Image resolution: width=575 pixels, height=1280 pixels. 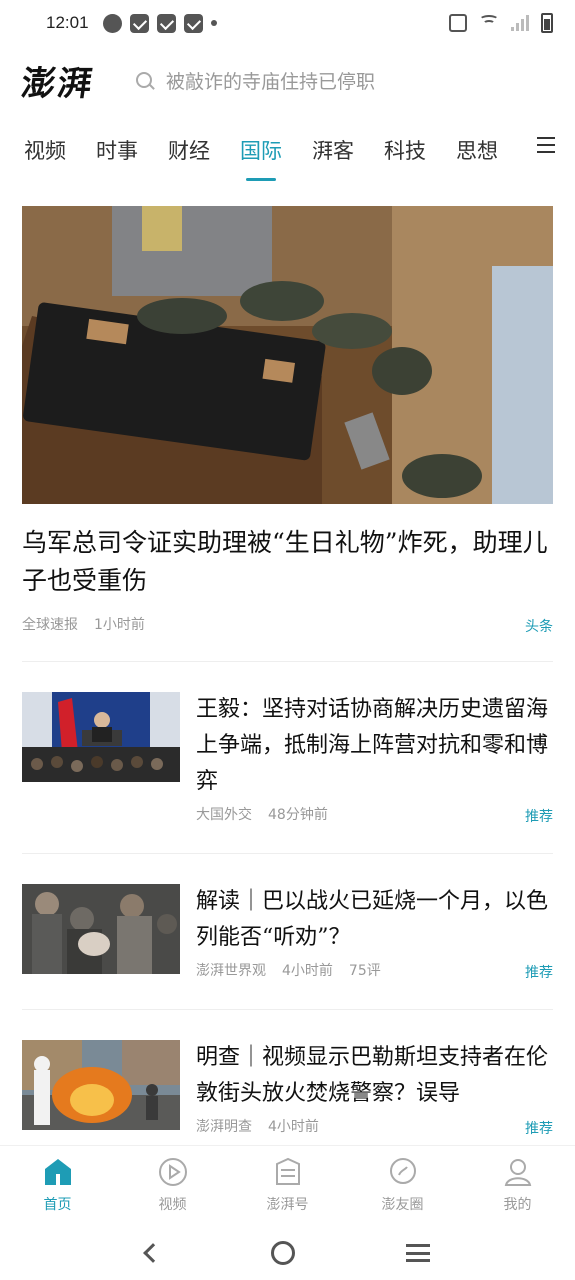 What do you see at coordinates (374, 1076) in the screenshot?
I see `article-title: 明查｜视频显示巴勒斯坦支持者在伦敦街头放火焚烧警察？误导` at bounding box center [374, 1076].